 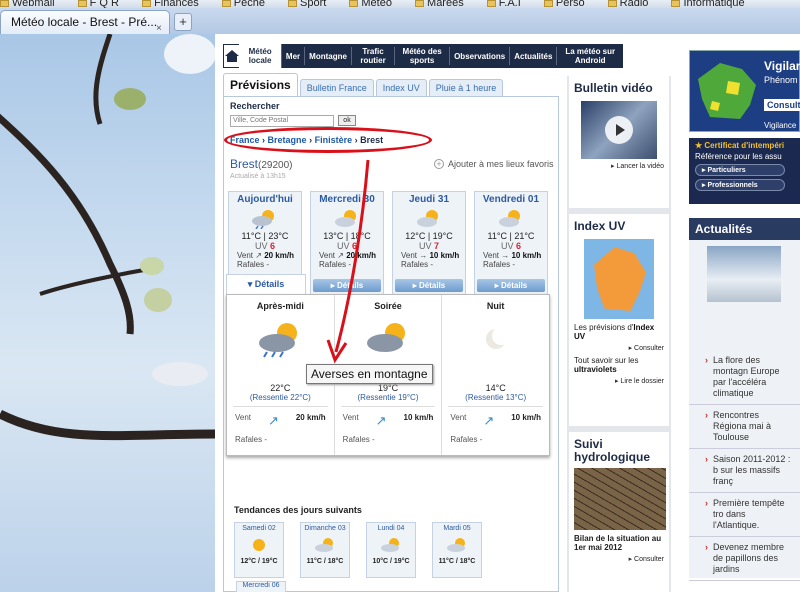 I want to click on sun-icon, so click(x=259, y=545).